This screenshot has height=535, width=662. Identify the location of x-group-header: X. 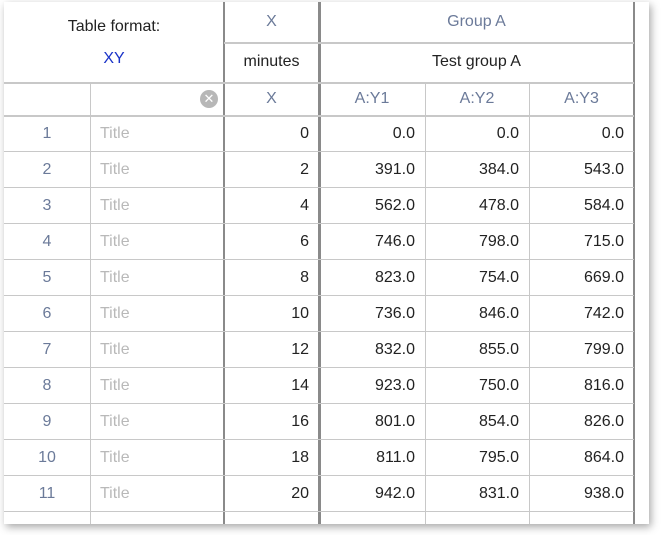
(271, 22).